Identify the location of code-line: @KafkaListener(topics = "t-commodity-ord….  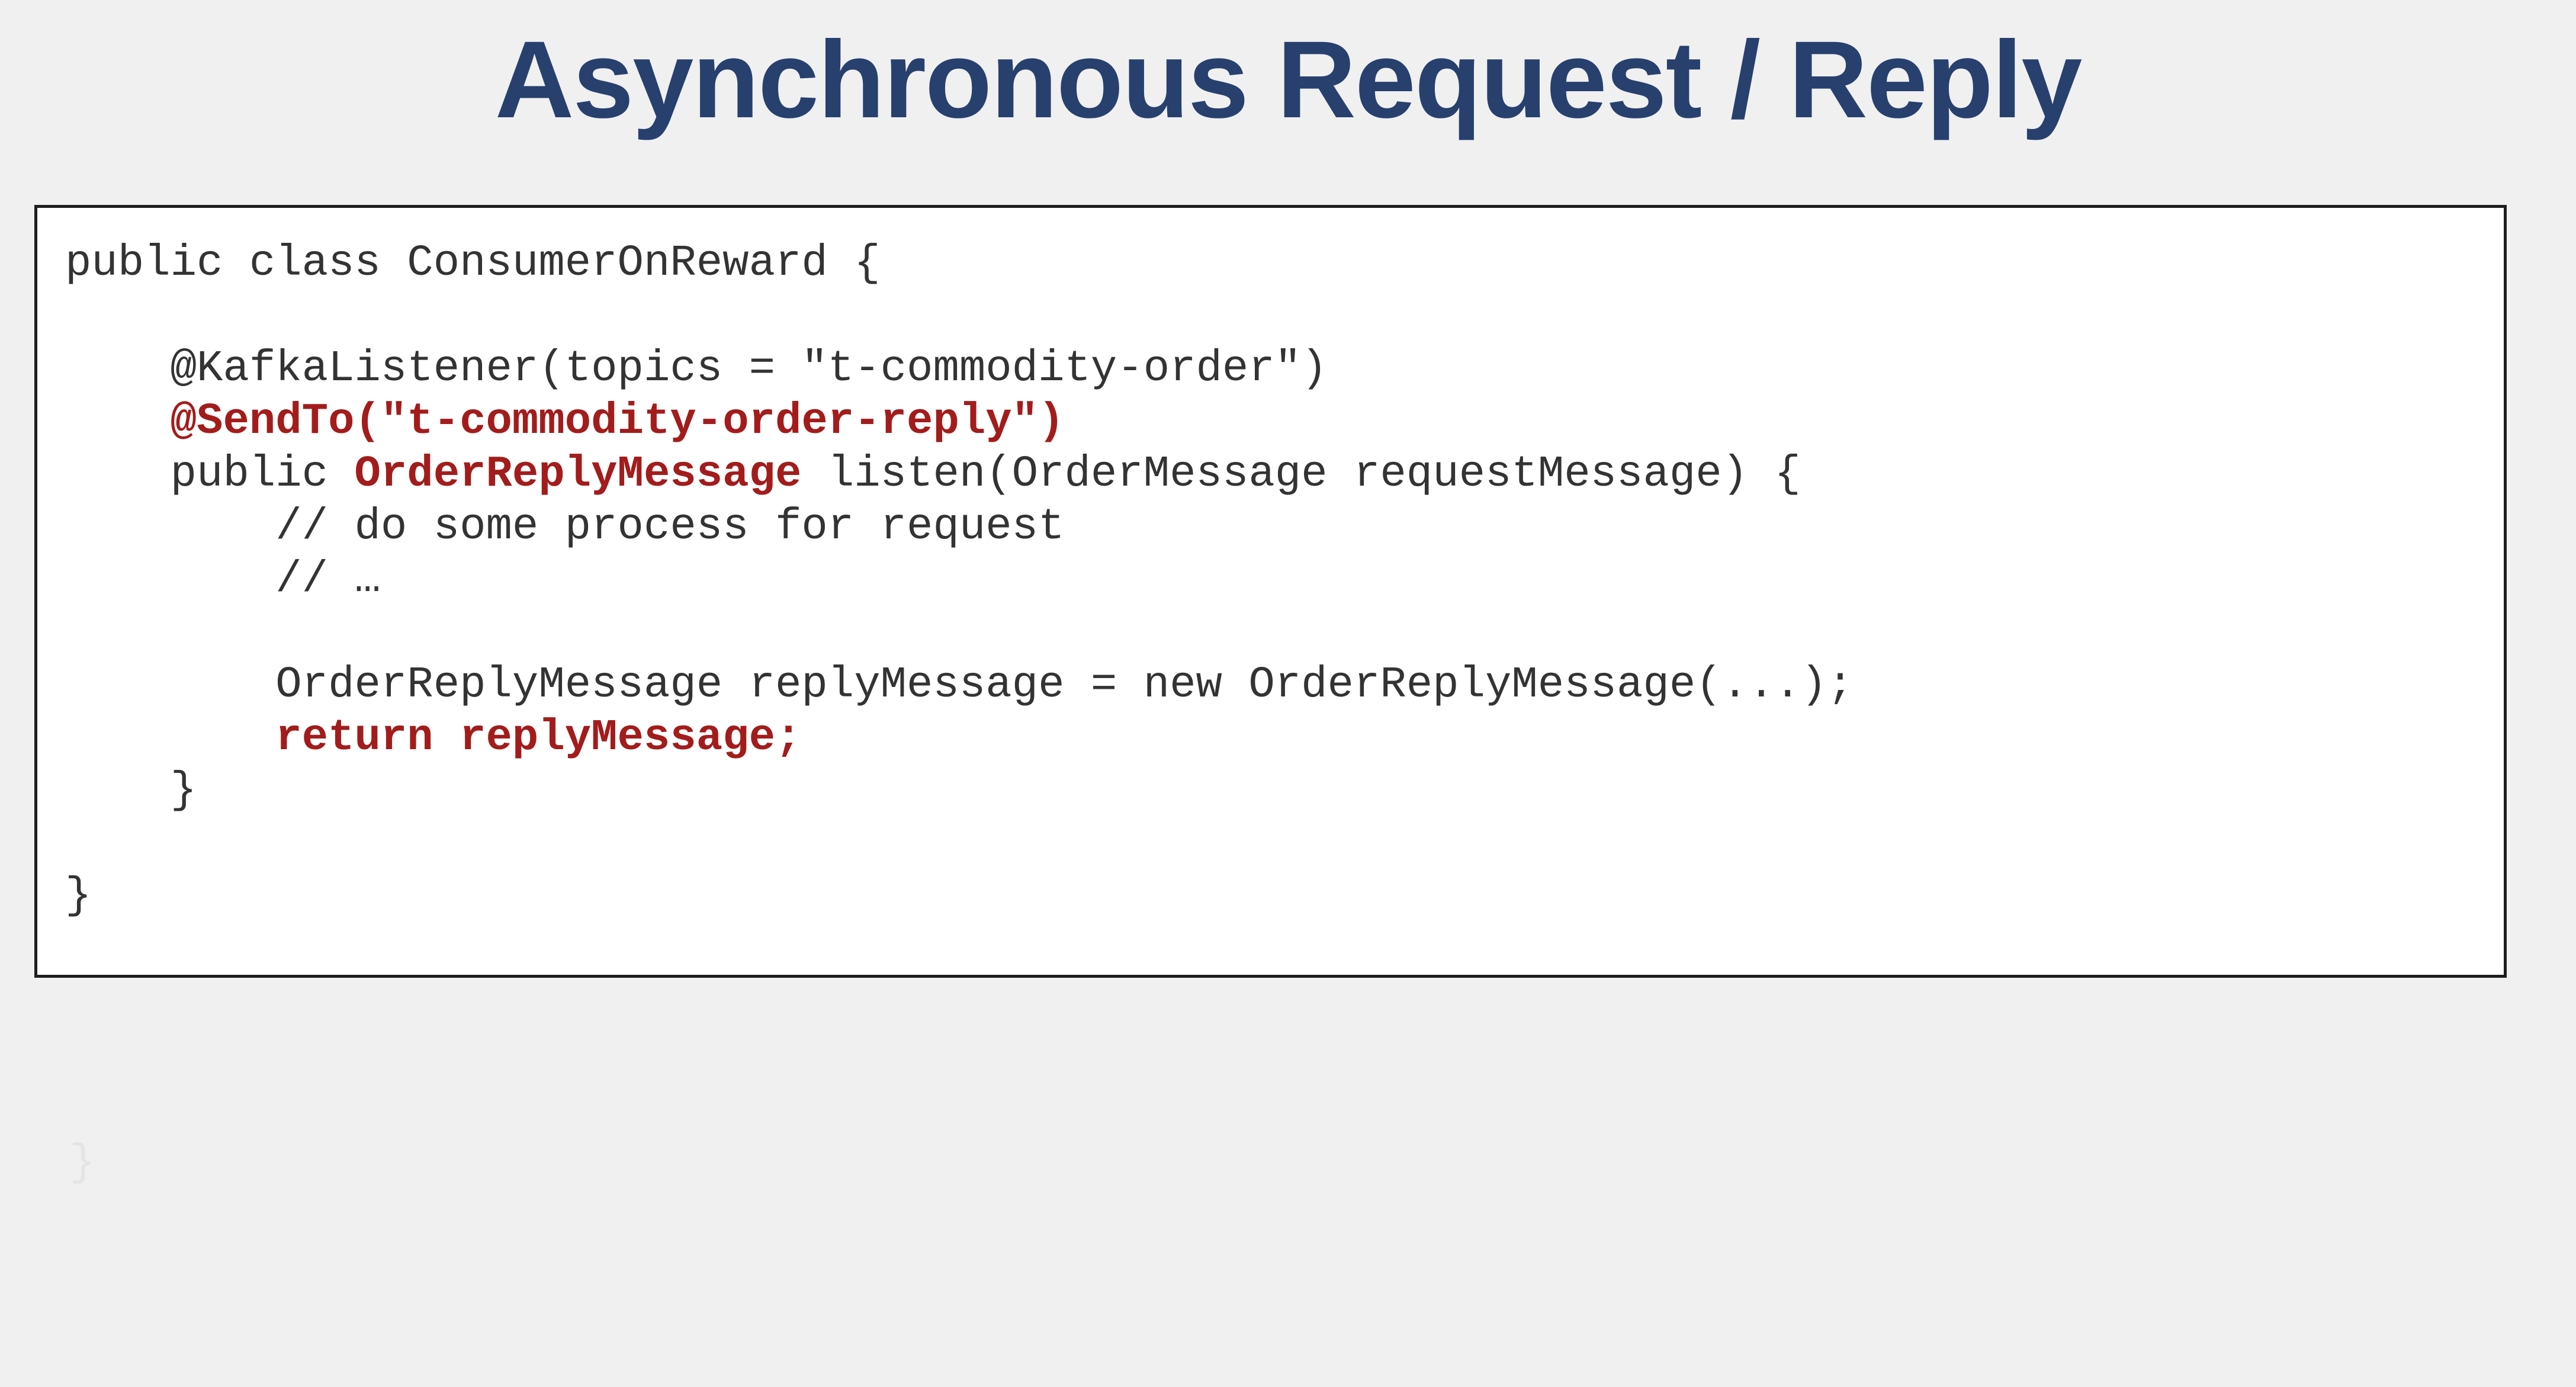
(960, 369).